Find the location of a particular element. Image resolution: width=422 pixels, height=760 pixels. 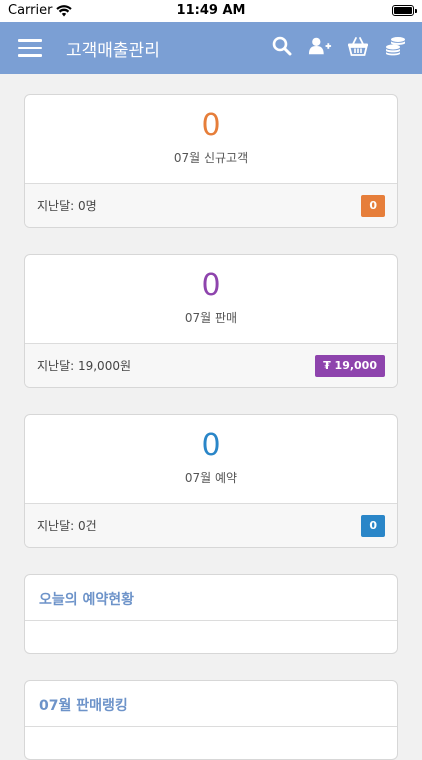

search-button is located at coordinates (282, 46).